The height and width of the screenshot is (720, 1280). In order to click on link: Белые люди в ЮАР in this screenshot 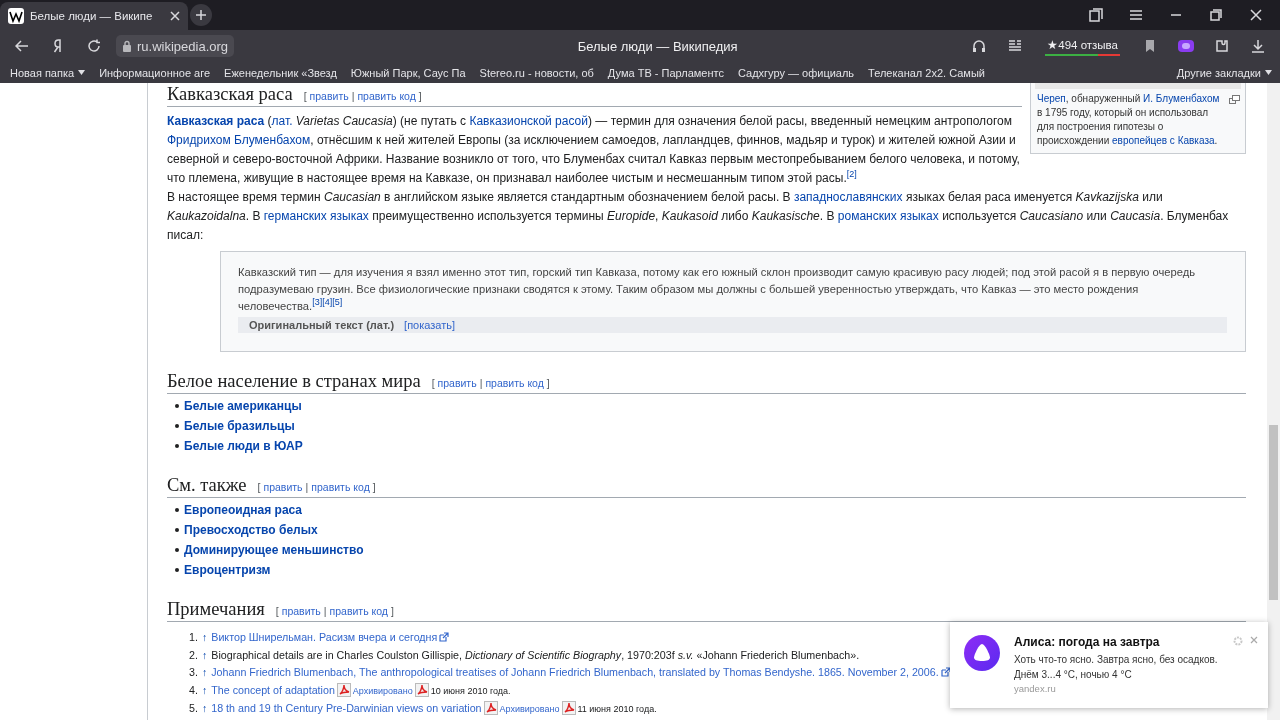, I will do `click(243, 446)`.